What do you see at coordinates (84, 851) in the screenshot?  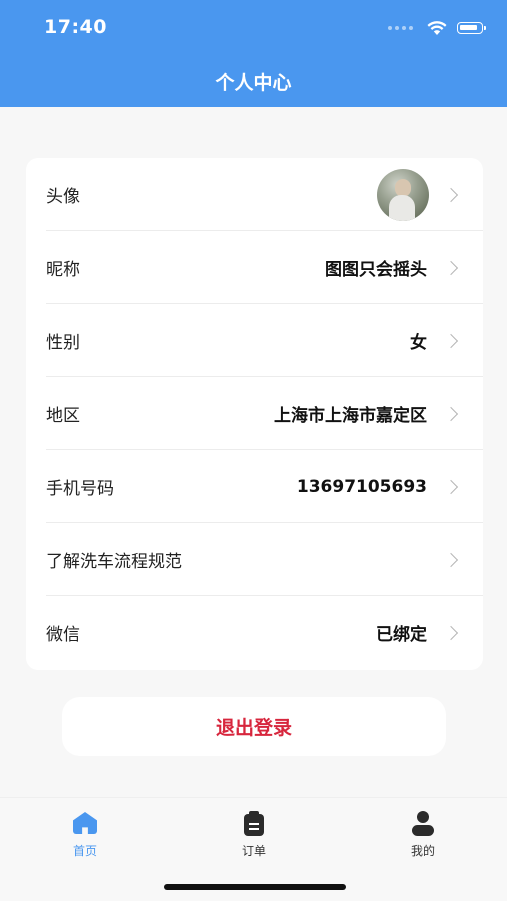 I see `tab-label: 首页` at bounding box center [84, 851].